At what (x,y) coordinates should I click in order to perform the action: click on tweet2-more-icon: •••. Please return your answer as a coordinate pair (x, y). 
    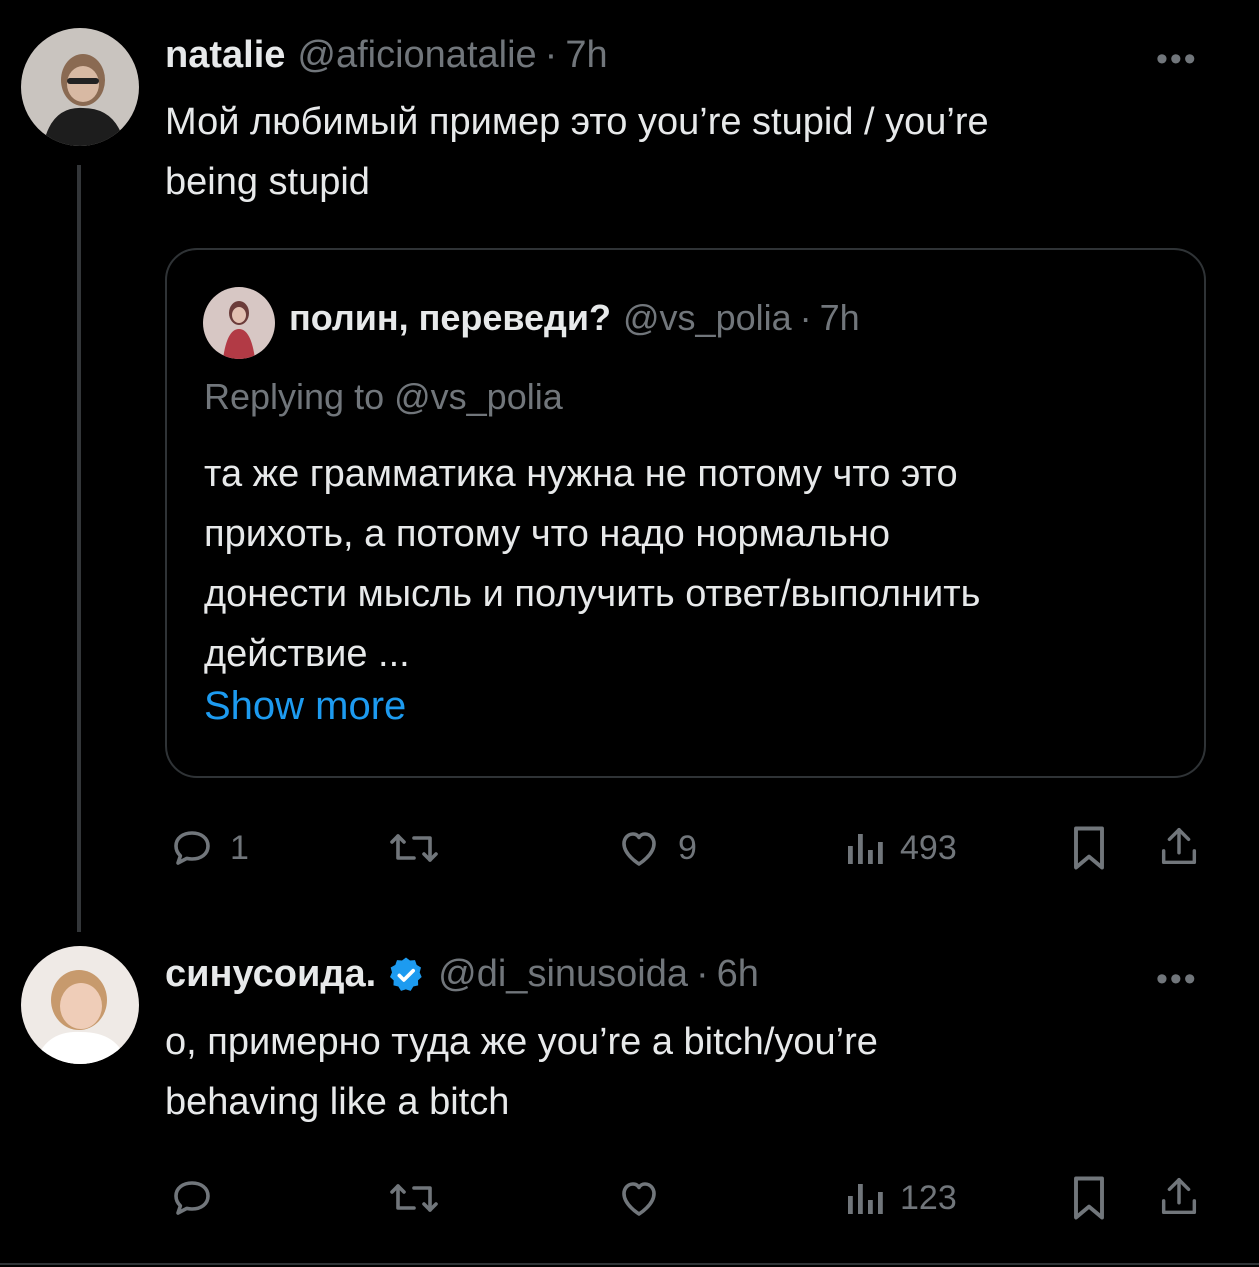
    Looking at the image, I should click on (1177, 979).